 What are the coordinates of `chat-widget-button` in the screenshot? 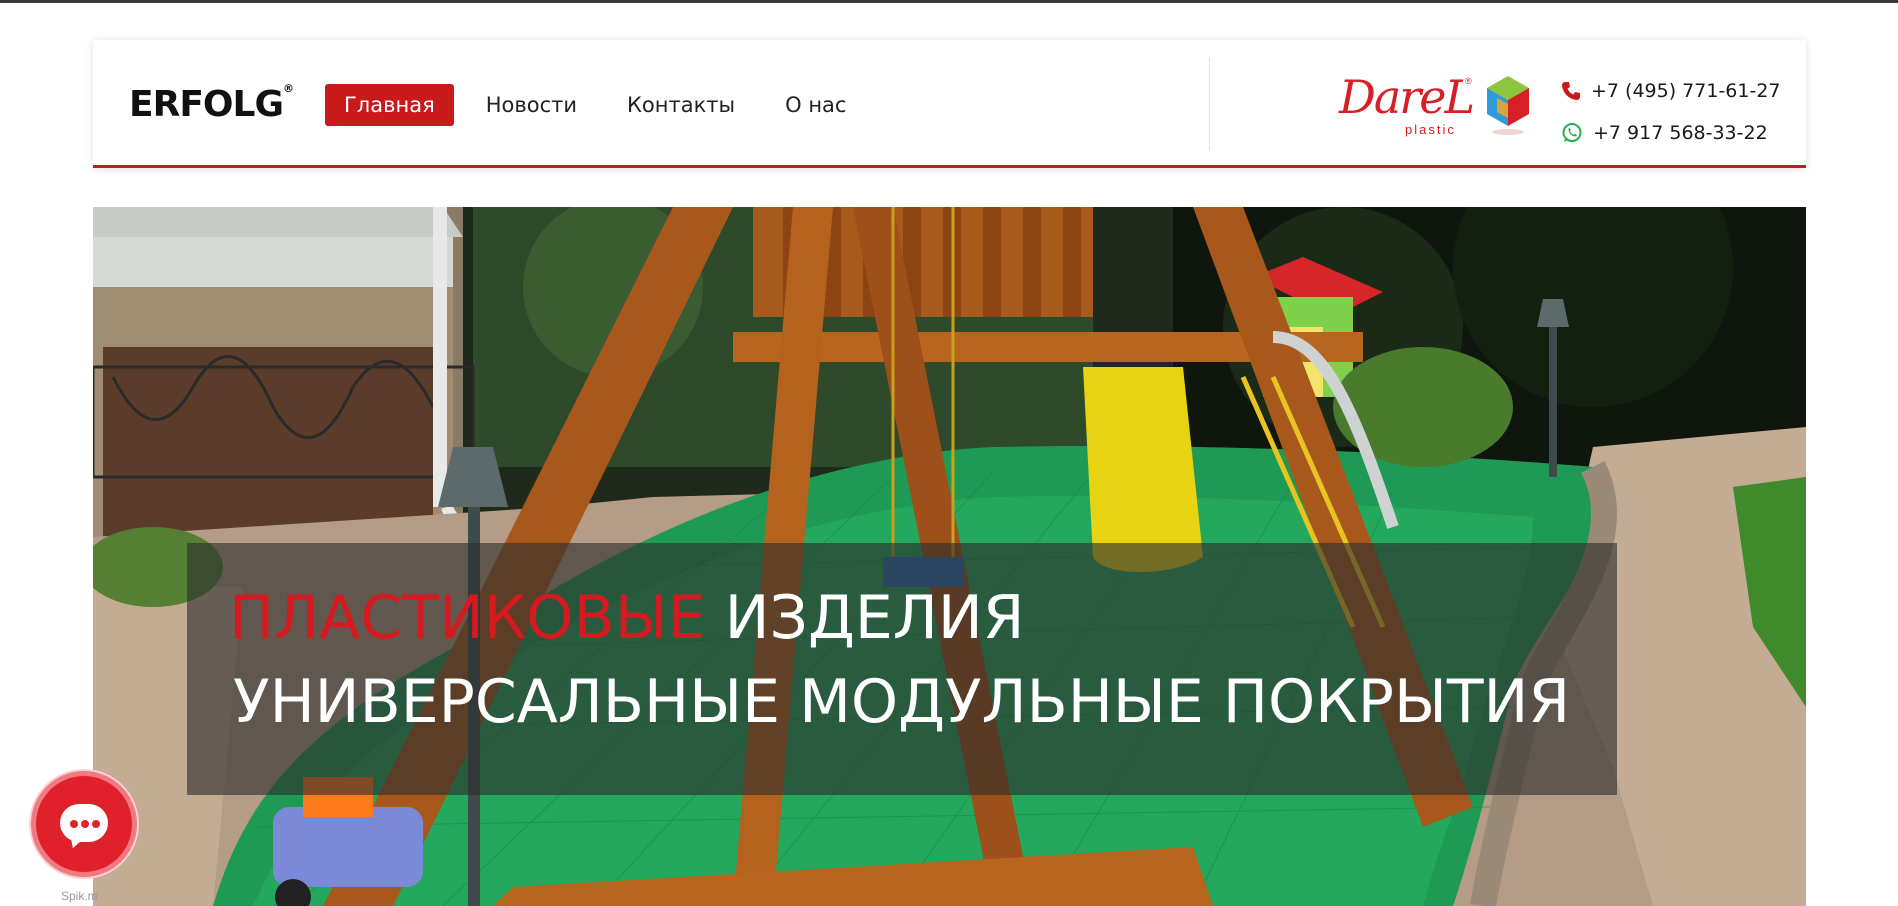 It's located at (84, 824).